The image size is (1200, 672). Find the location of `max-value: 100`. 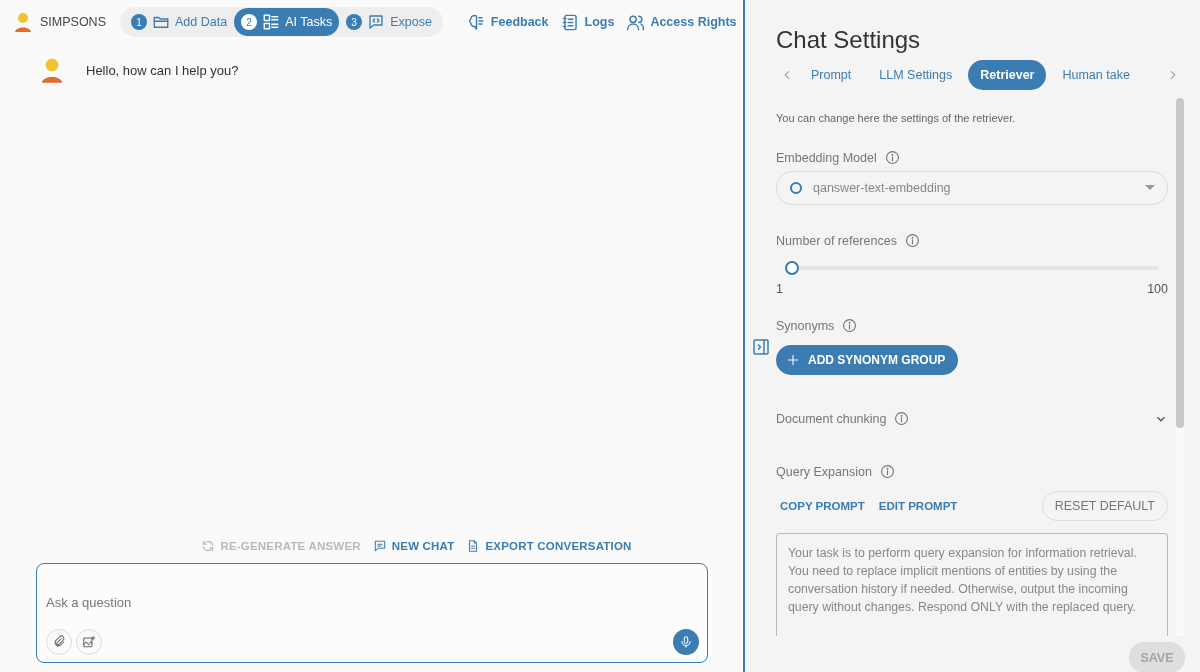

max-value: 100 is located at coordinates (1157, 289).